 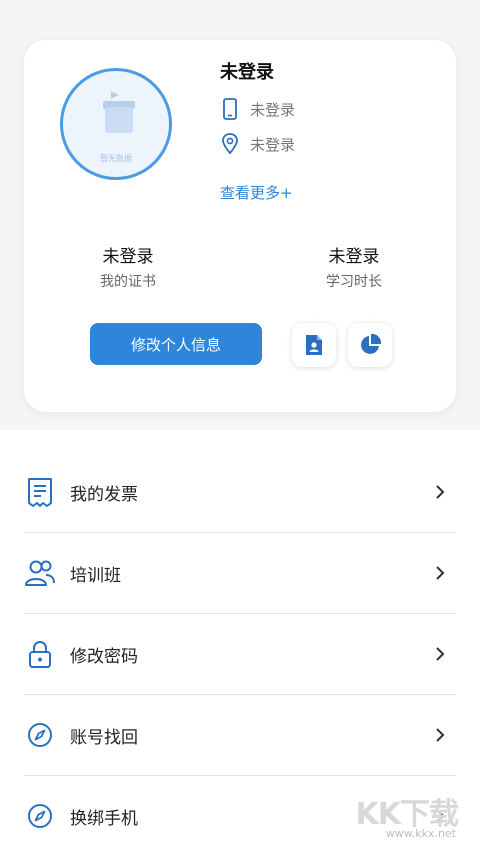 I want to click on statistics-button, so click(x=370, y=345).